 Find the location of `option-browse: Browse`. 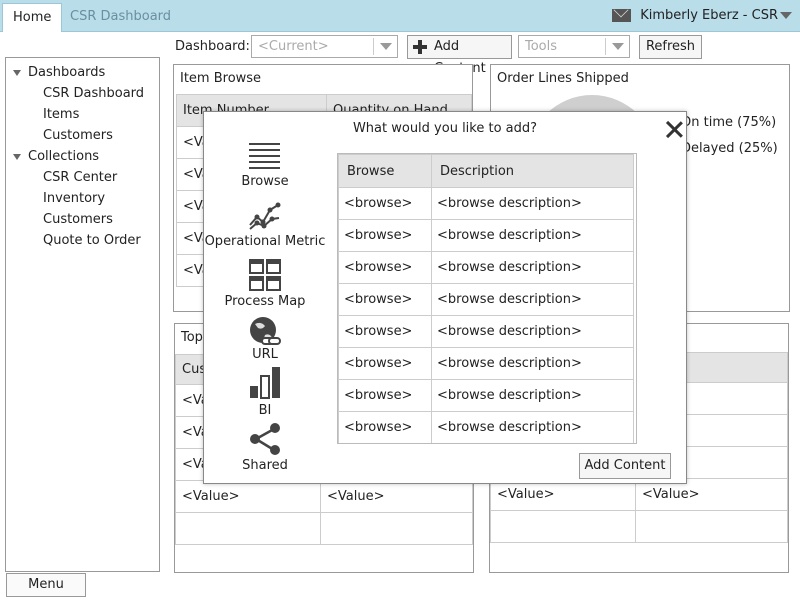

option-browse: Browse is located at coordinates (265, 165).